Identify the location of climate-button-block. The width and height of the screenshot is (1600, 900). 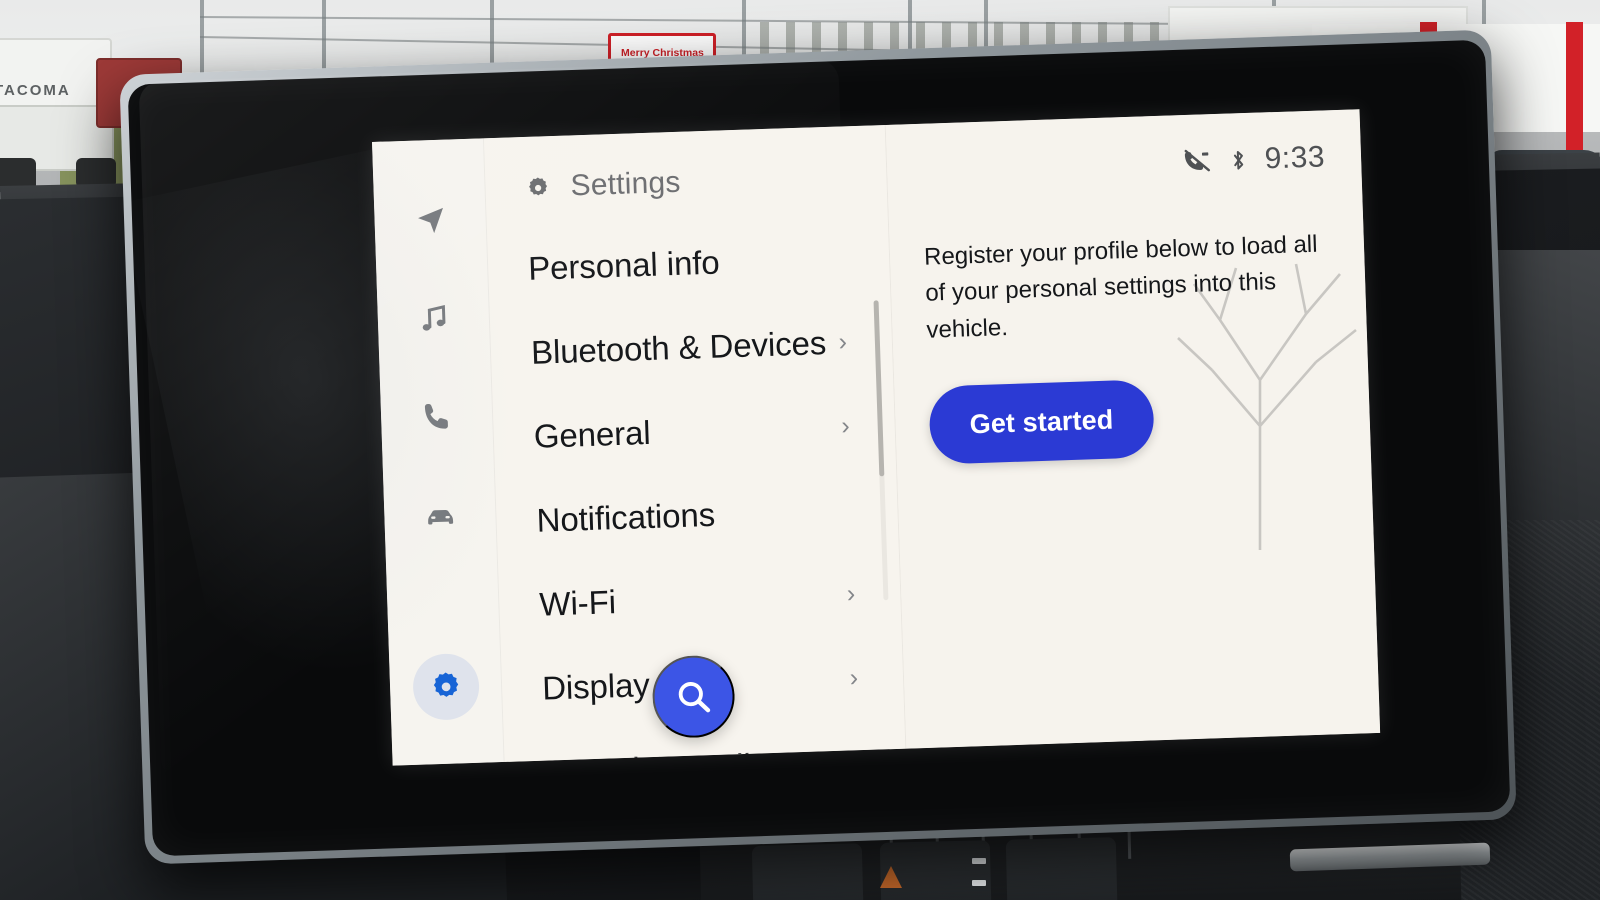
(807, 871).